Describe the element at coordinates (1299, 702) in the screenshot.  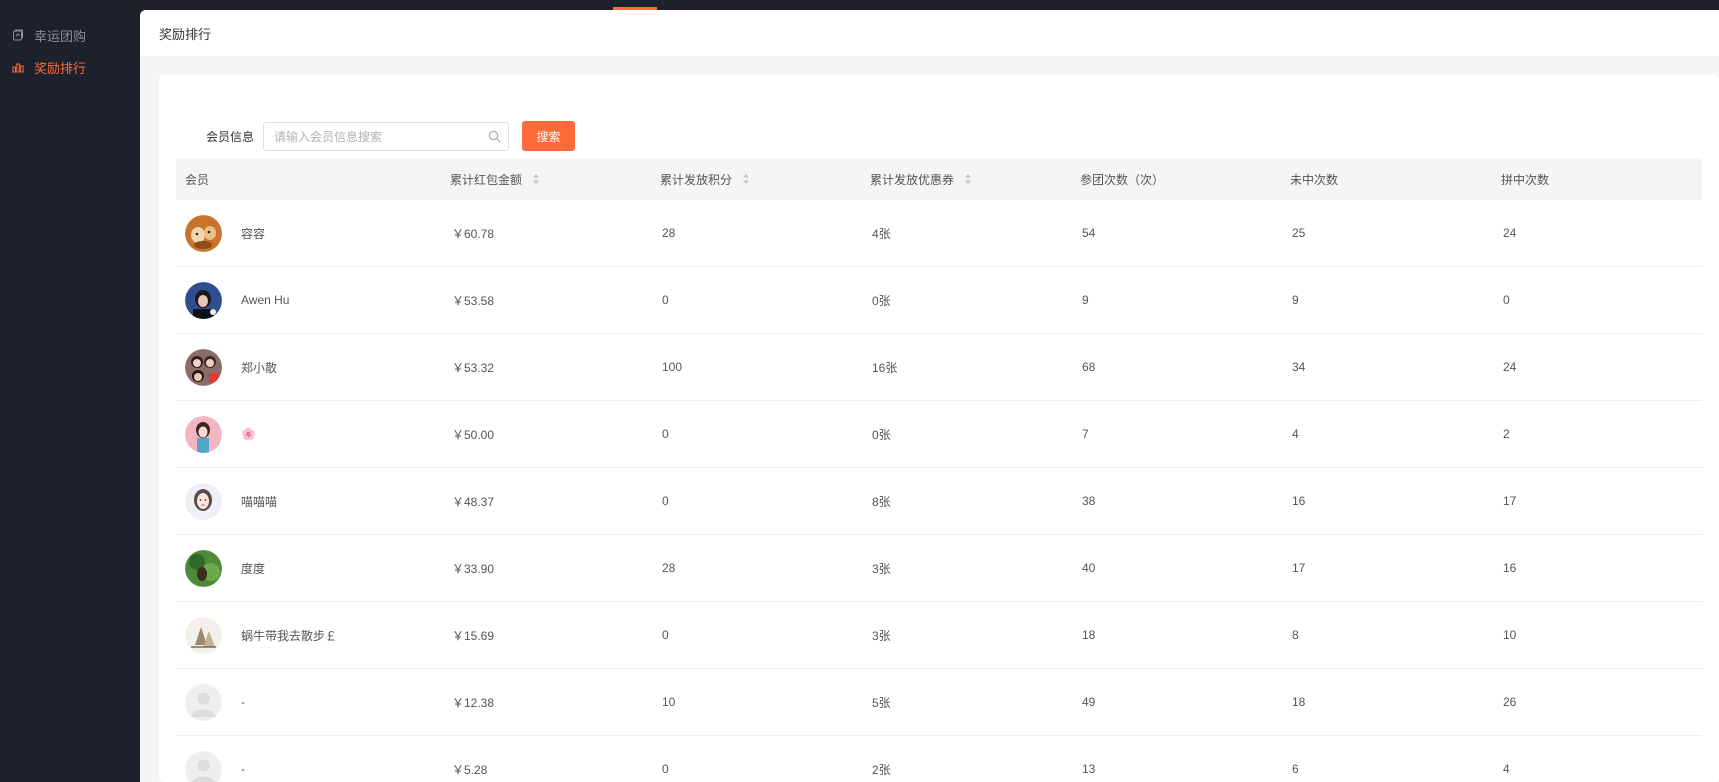
I see `misses-cell: 18` at that location.